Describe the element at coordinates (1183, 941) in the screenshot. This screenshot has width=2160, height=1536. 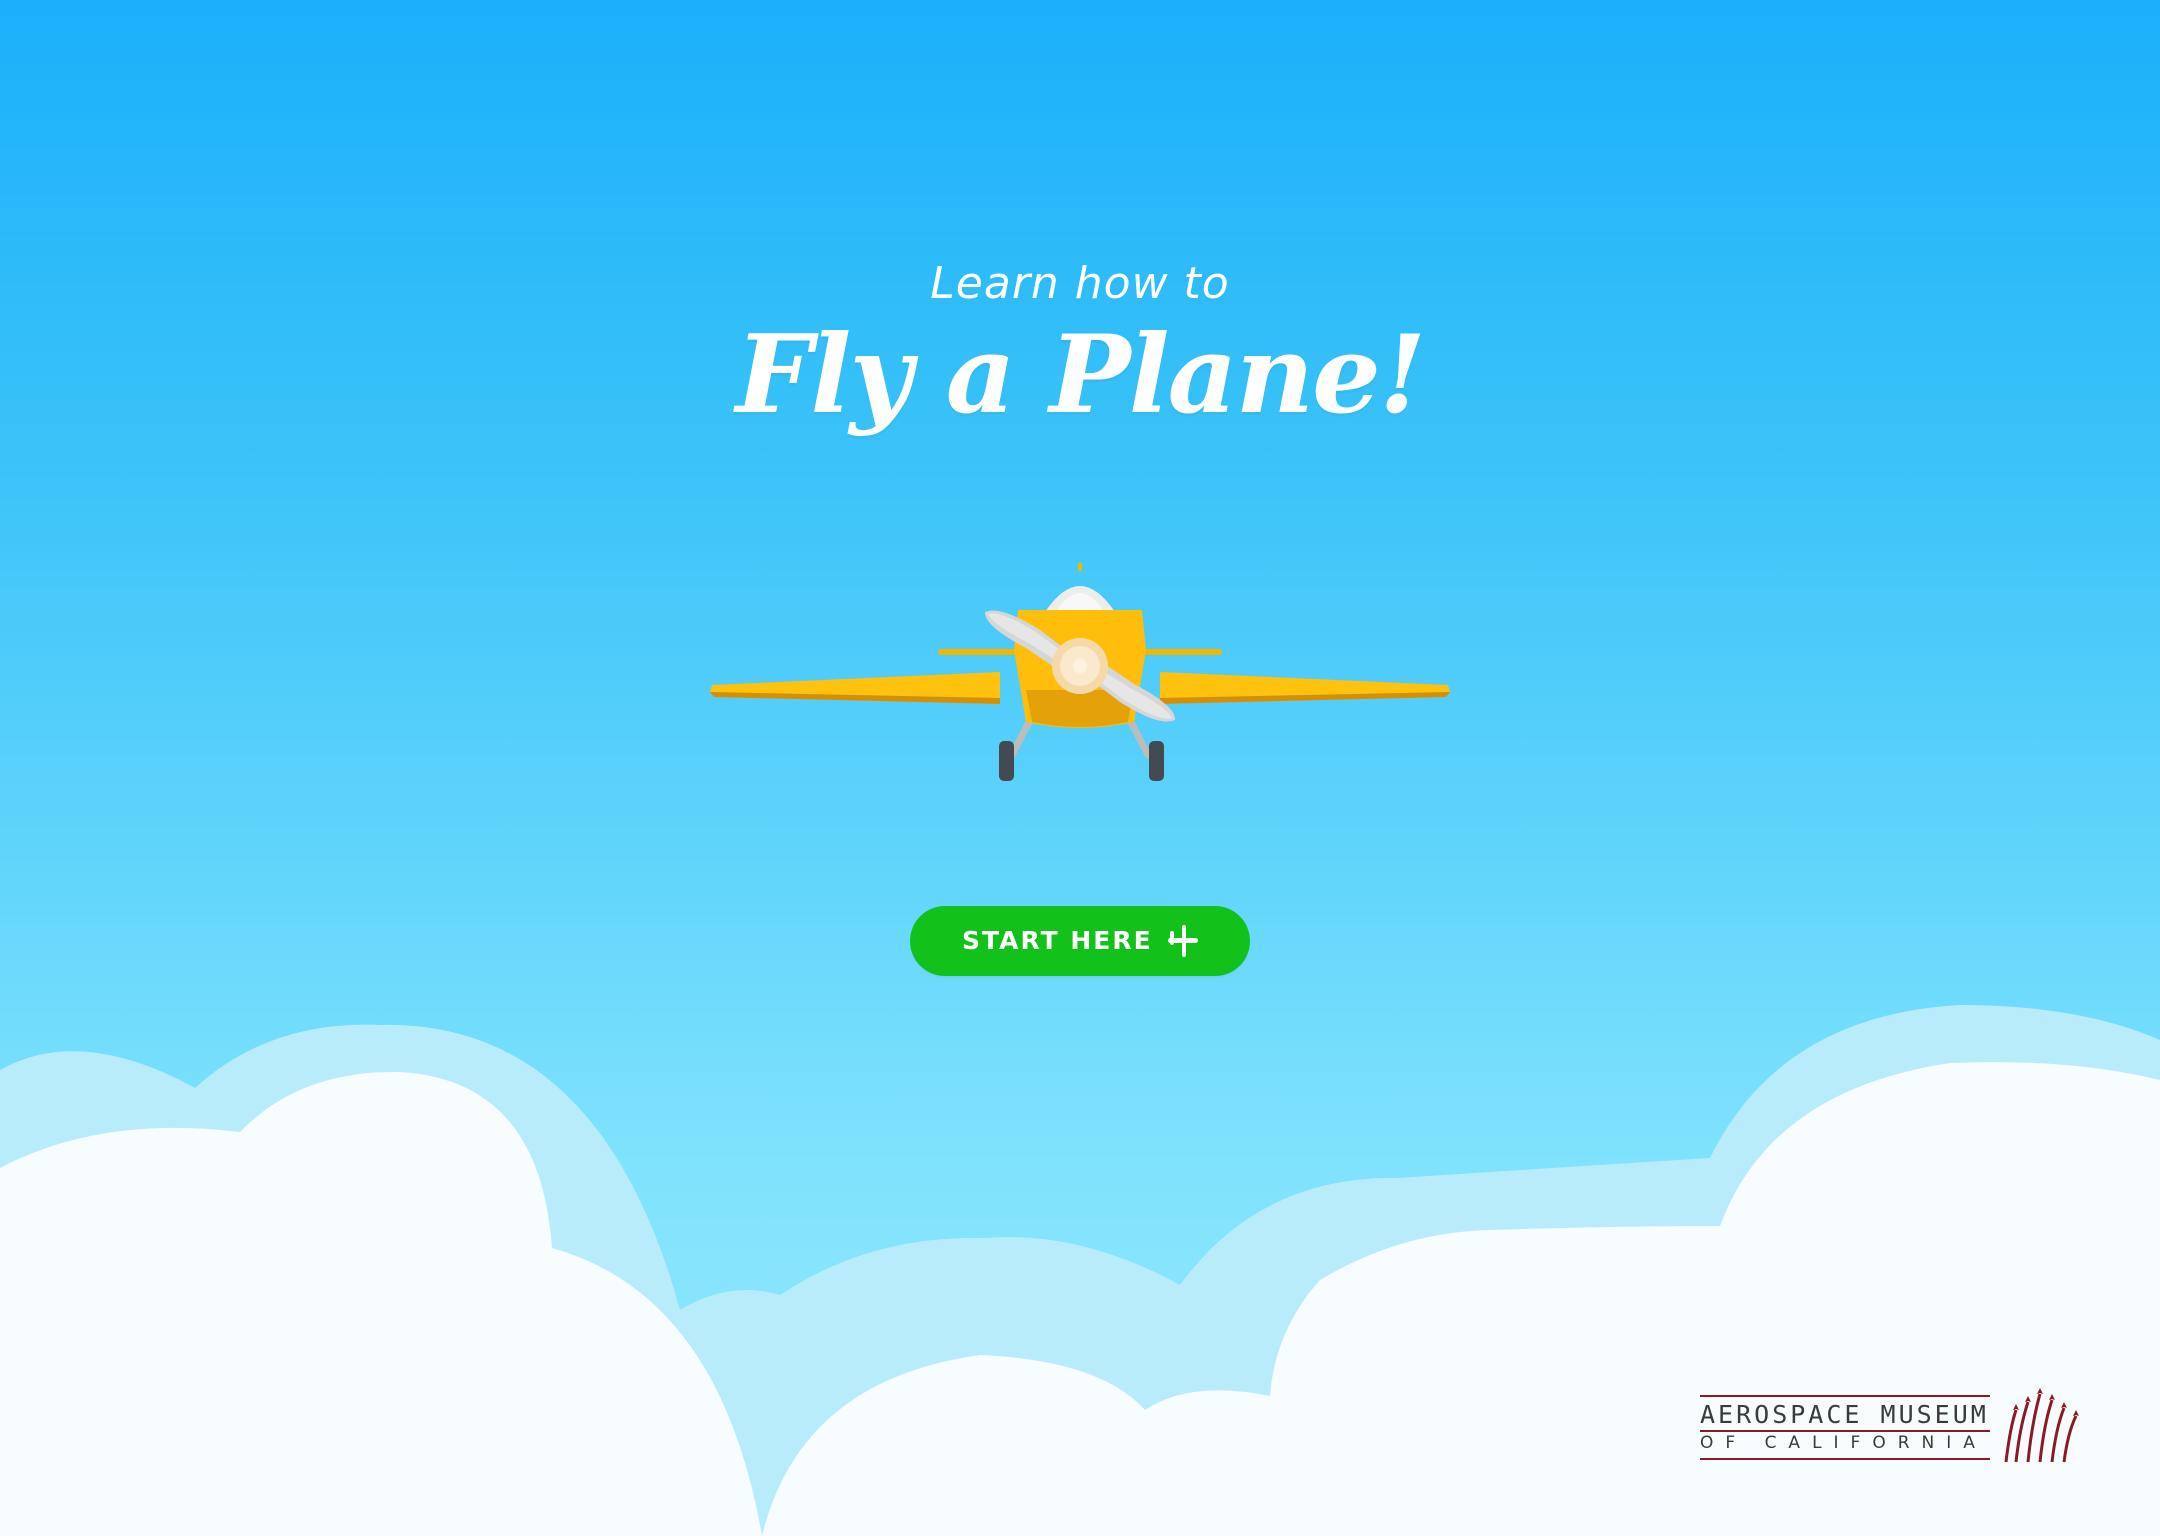
I see `airplane-icon` at that location.